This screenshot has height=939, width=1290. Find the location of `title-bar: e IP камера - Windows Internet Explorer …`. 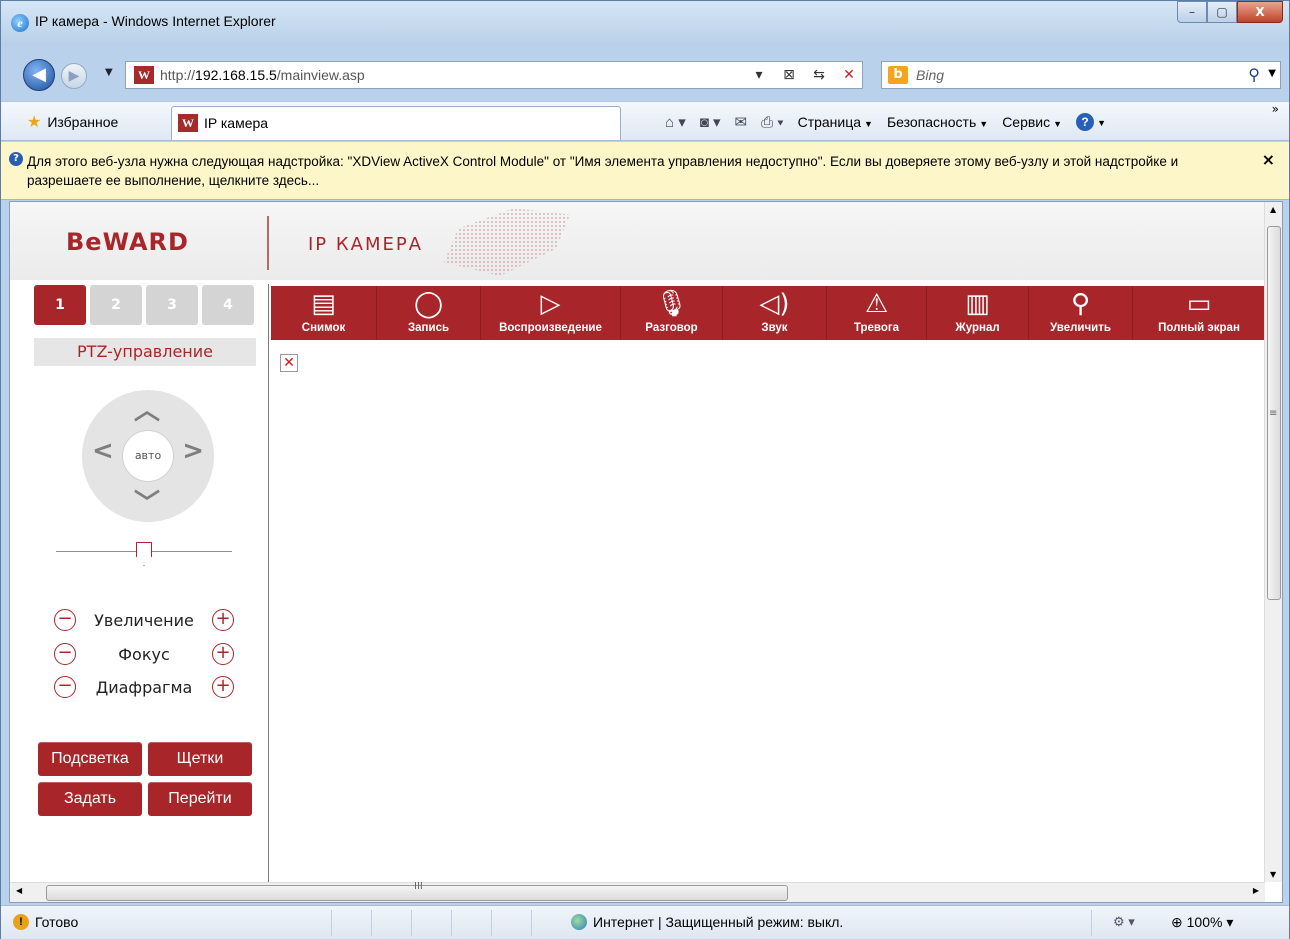

title-bar: e IP камера - Windows Internet Explorer … is located at coordinates (645, 24).